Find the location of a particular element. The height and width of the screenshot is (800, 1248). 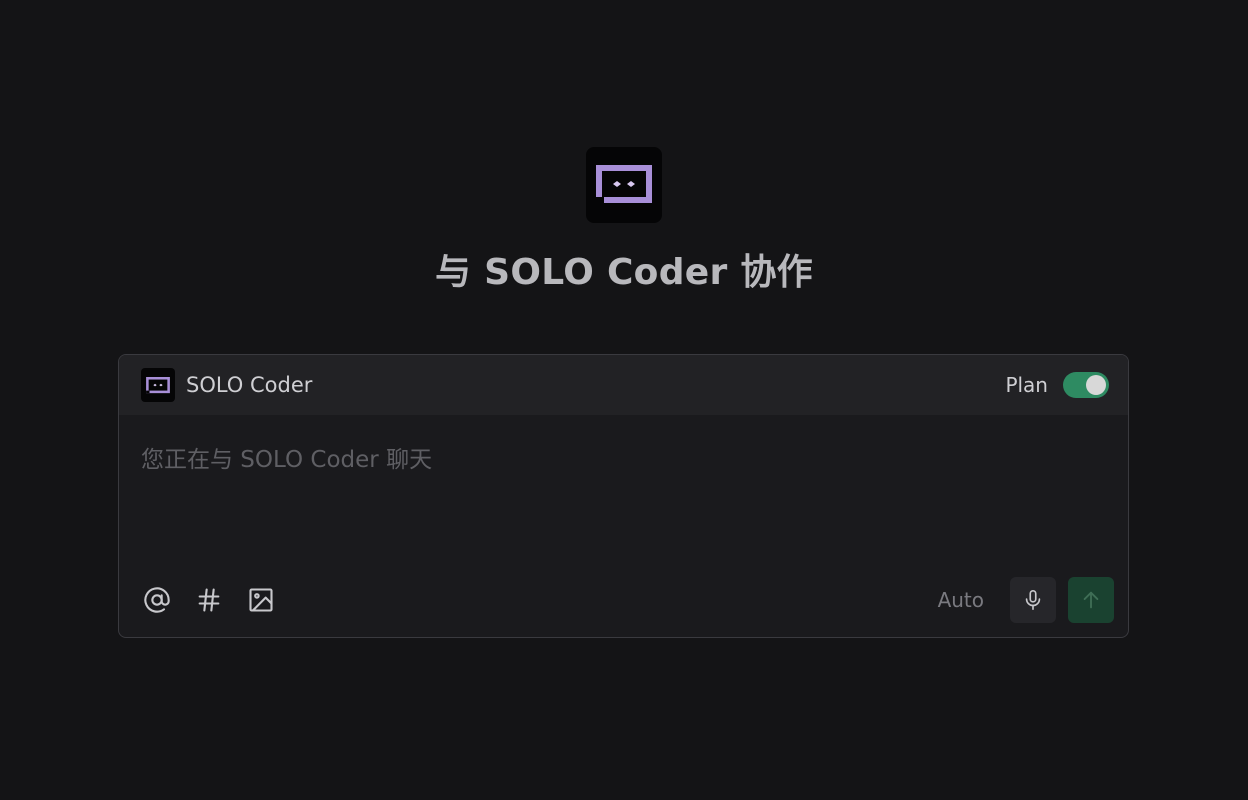

chat-input is located at coordinates (623, 460).